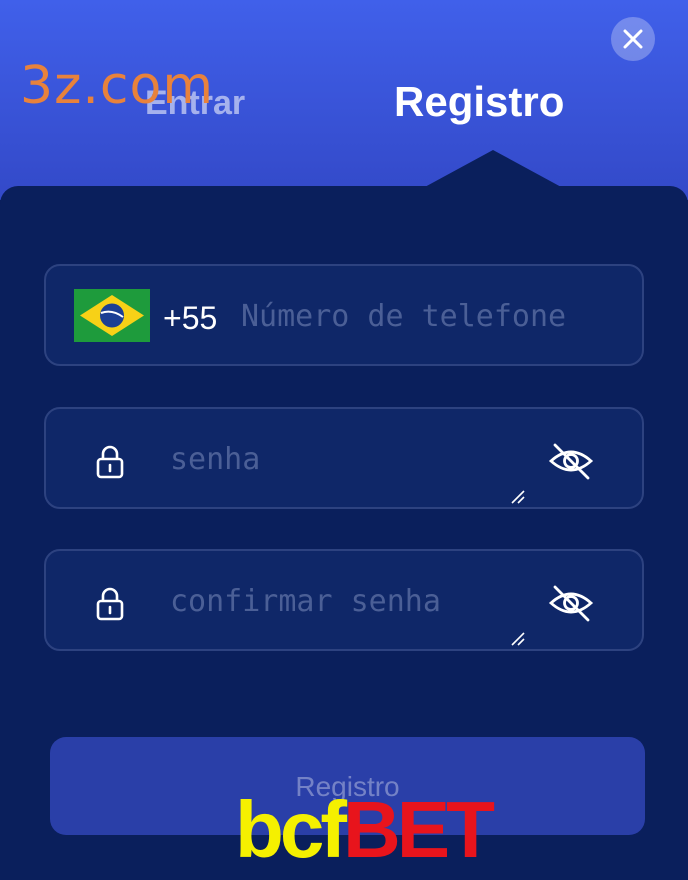  I want to click on tab-registro: Registro, so click(479, 102).